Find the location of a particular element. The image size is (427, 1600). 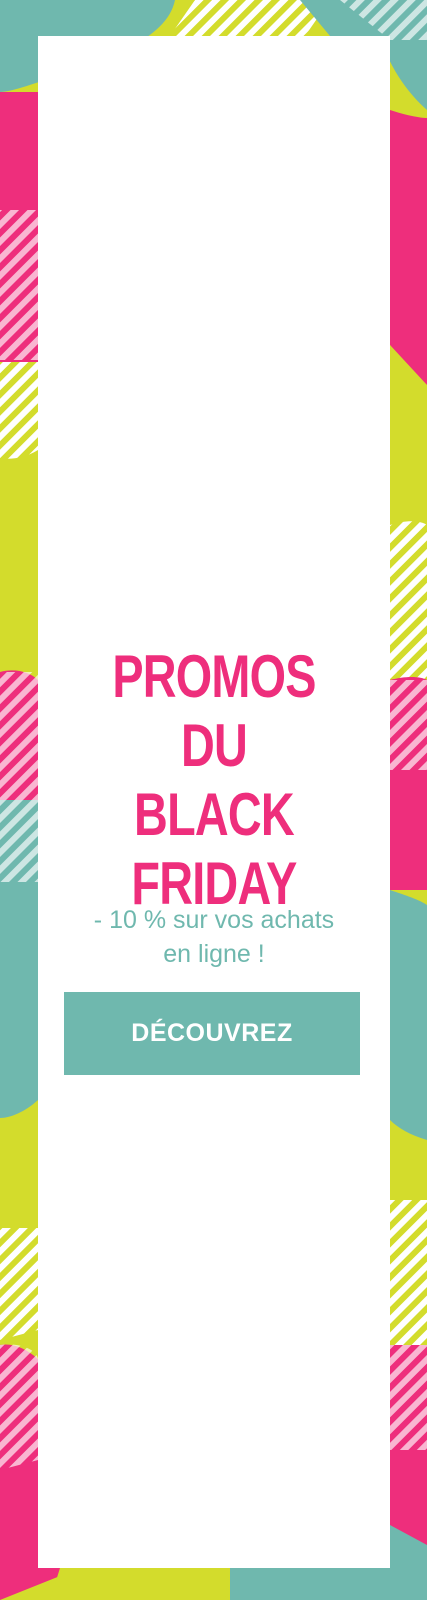

subtitle-line-2: en ligne ! is located at coordinates (214, 954).